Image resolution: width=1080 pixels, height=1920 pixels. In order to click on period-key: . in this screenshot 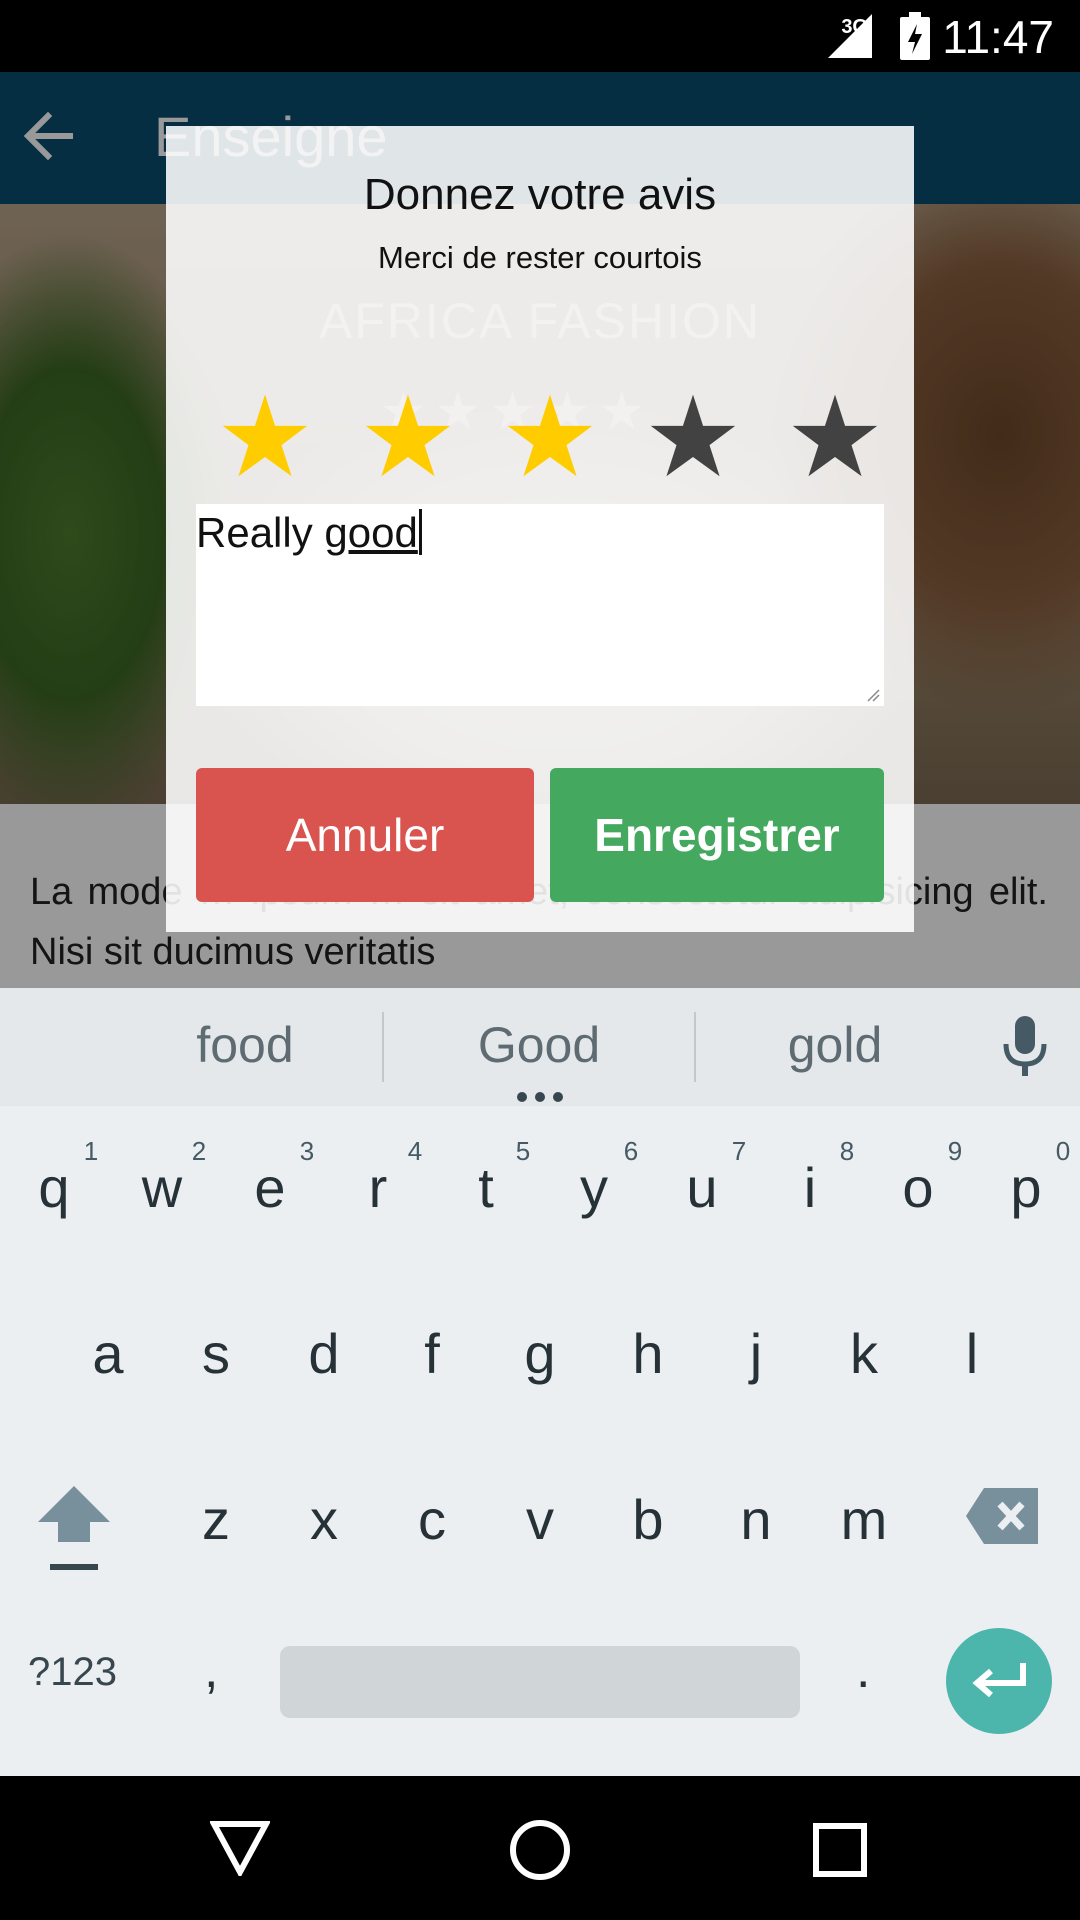, I will do `click(863, 1670)`.